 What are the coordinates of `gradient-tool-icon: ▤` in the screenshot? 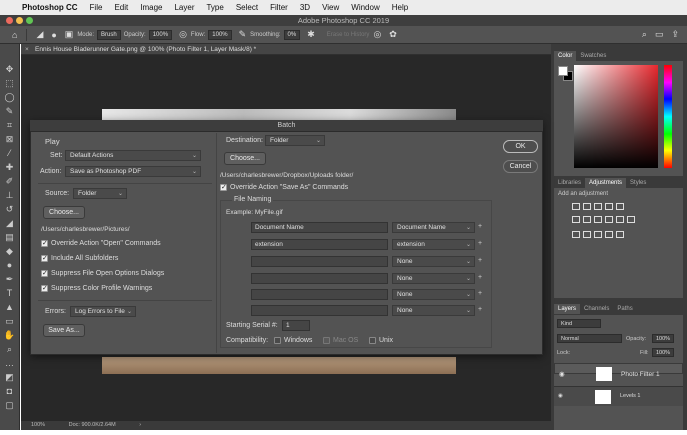 It's located at (9, 237).